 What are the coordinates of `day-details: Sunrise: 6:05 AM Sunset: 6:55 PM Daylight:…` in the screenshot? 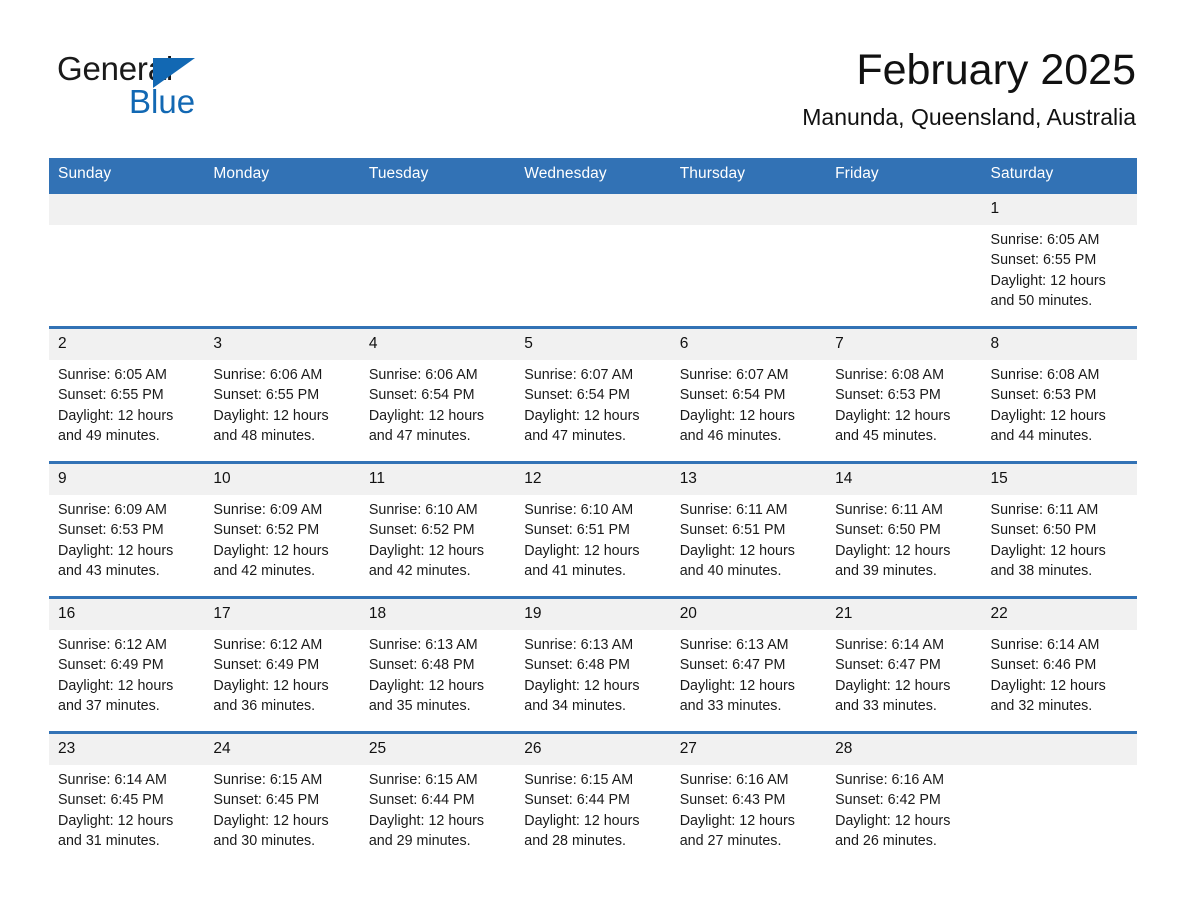 It's located at (126, 403).